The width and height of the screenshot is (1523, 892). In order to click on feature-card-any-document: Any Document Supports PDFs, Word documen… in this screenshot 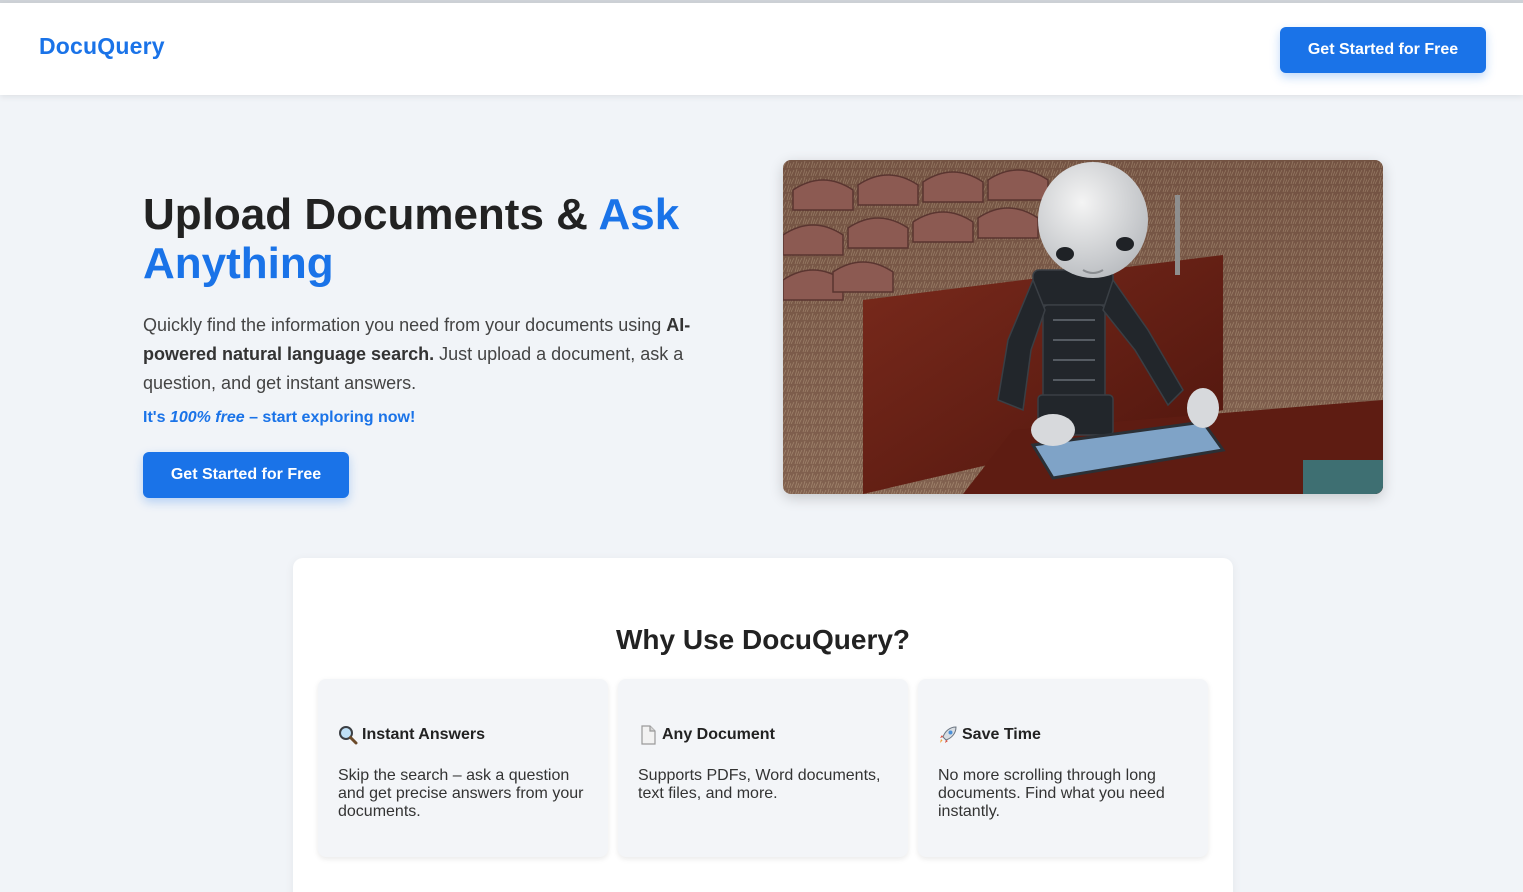, I will do `click(763, 768)`.